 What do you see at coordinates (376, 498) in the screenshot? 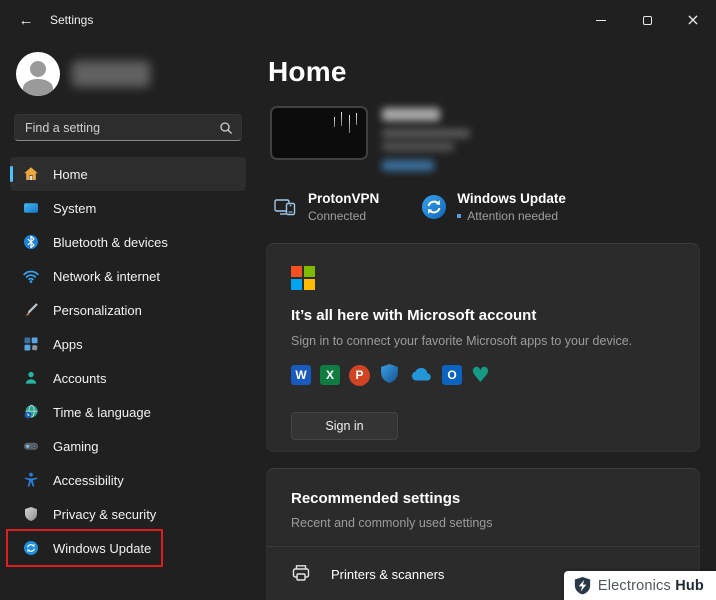
I see `recommended-title: Recommended settings` at bounding box center [376, 498].